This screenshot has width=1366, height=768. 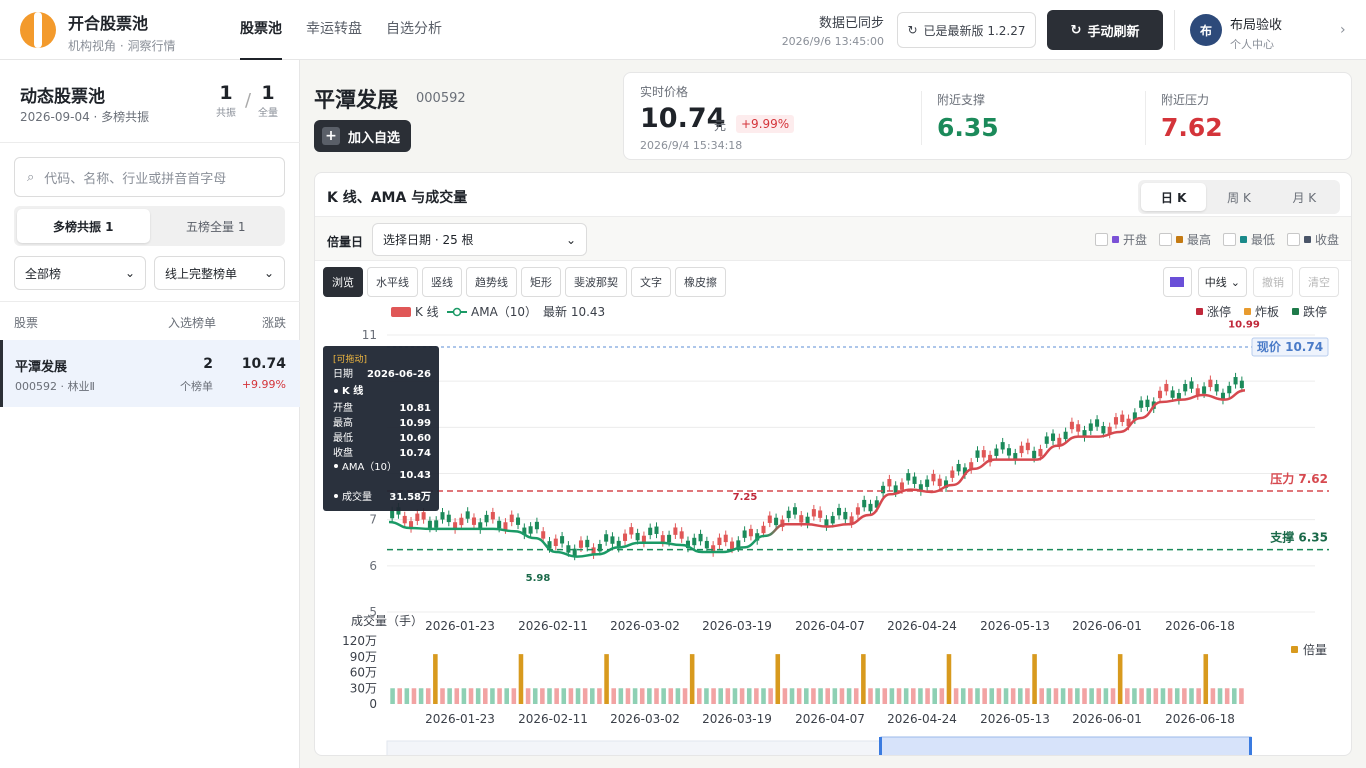 What do you see at coordinates (1107, 719) in the screenshot?
I see `volume-x-tick-label: 2026-06-01` at bounding box center [1107, 719].